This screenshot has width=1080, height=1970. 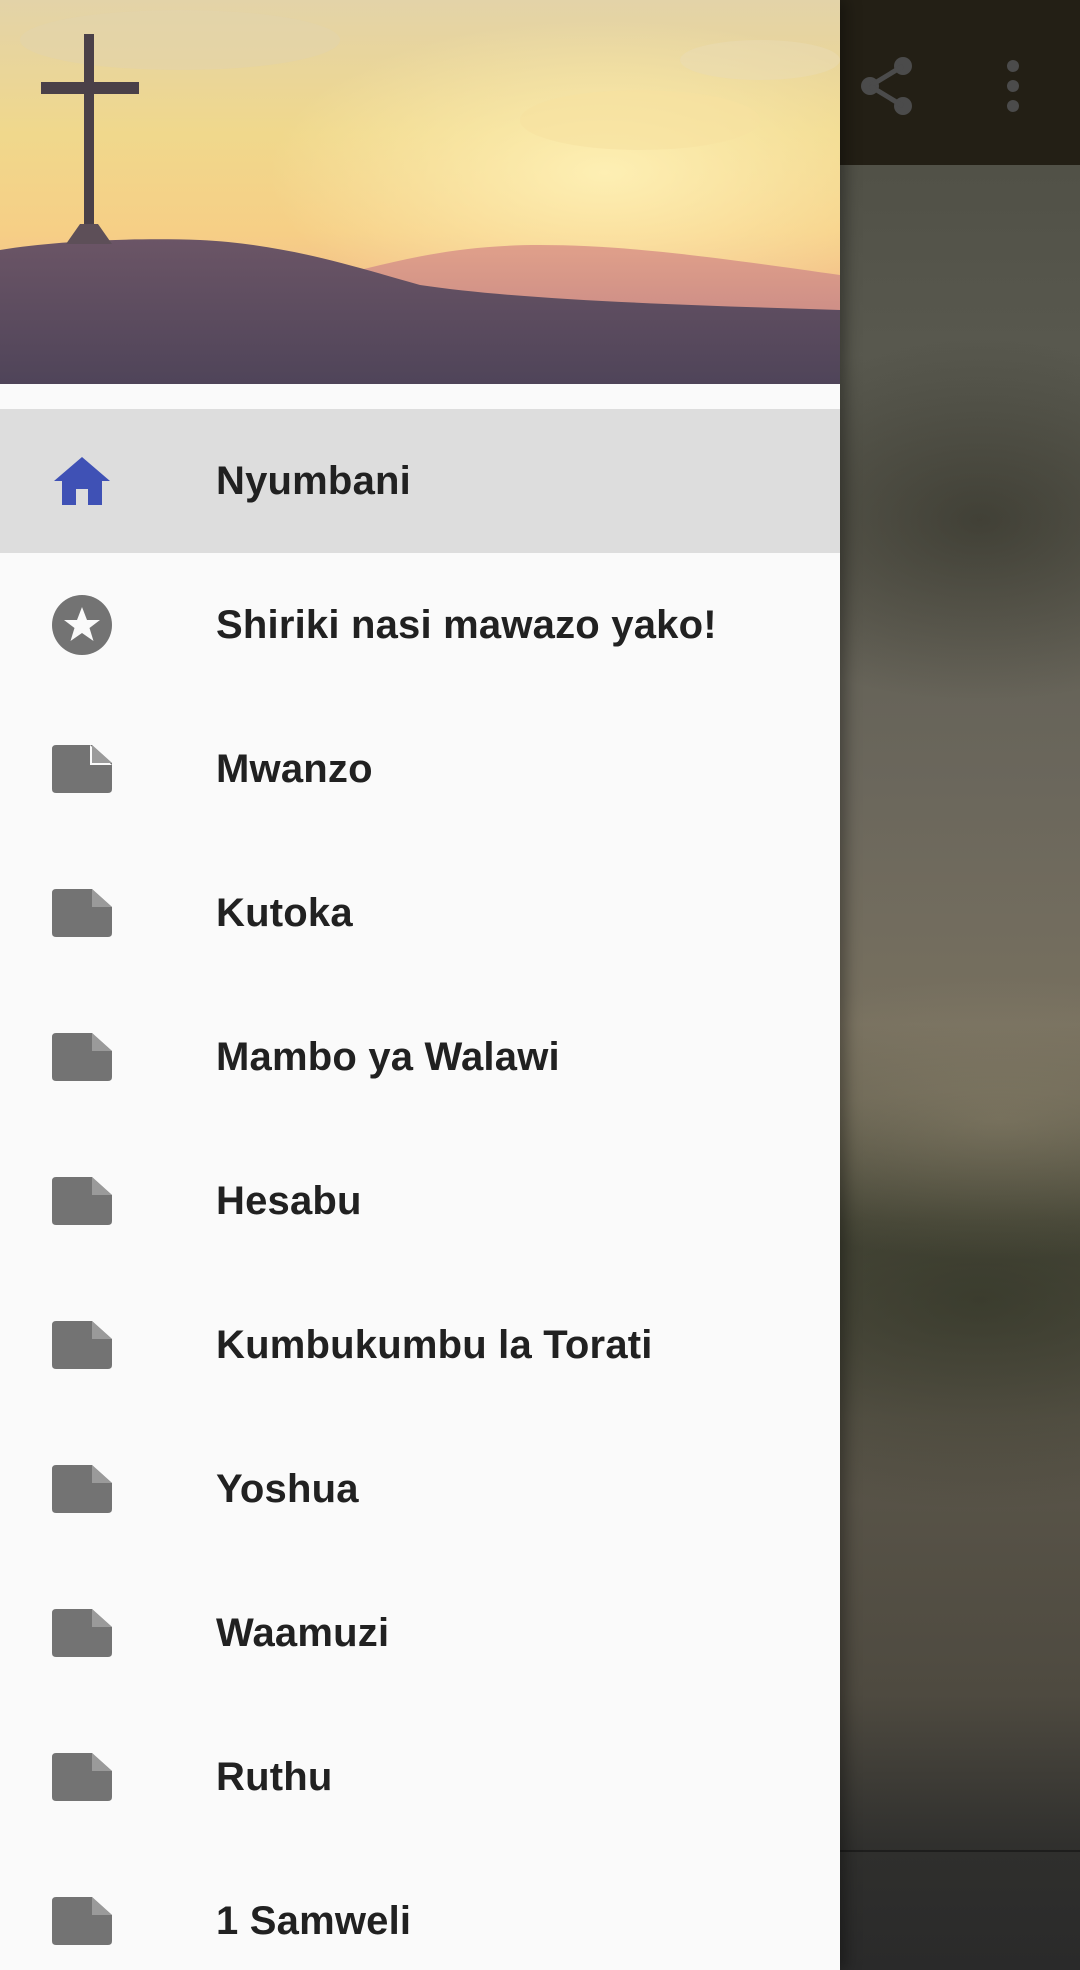 I want to click on more-vert-icon, so click(x=1013, y=88).